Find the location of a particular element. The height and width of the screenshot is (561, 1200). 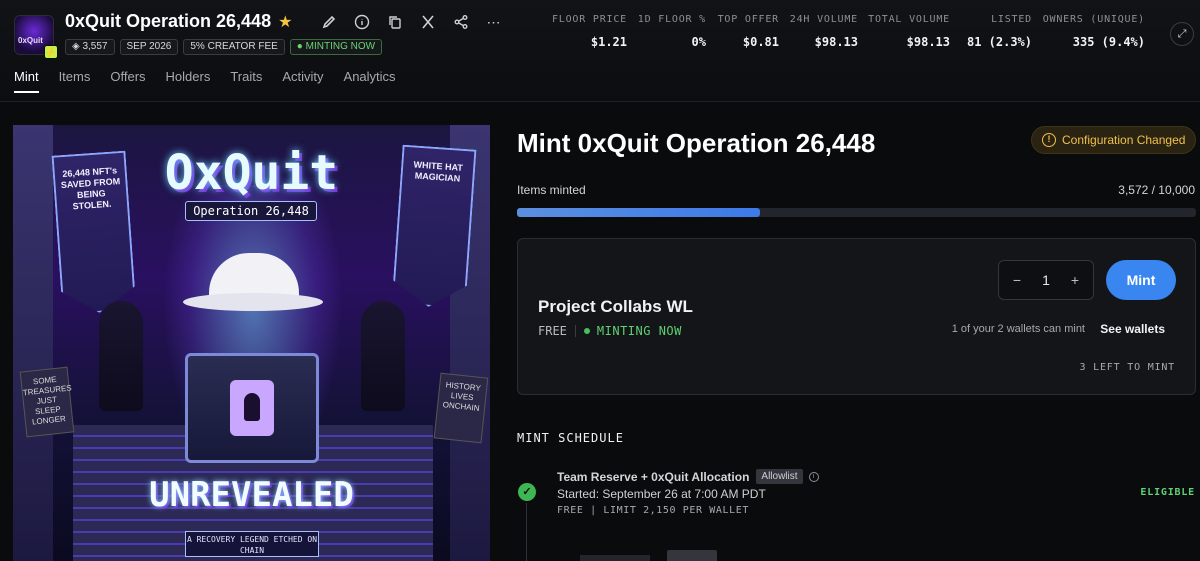

mint-schedule-title: MINT SCHEDULE is located at coordinates (570, 438).